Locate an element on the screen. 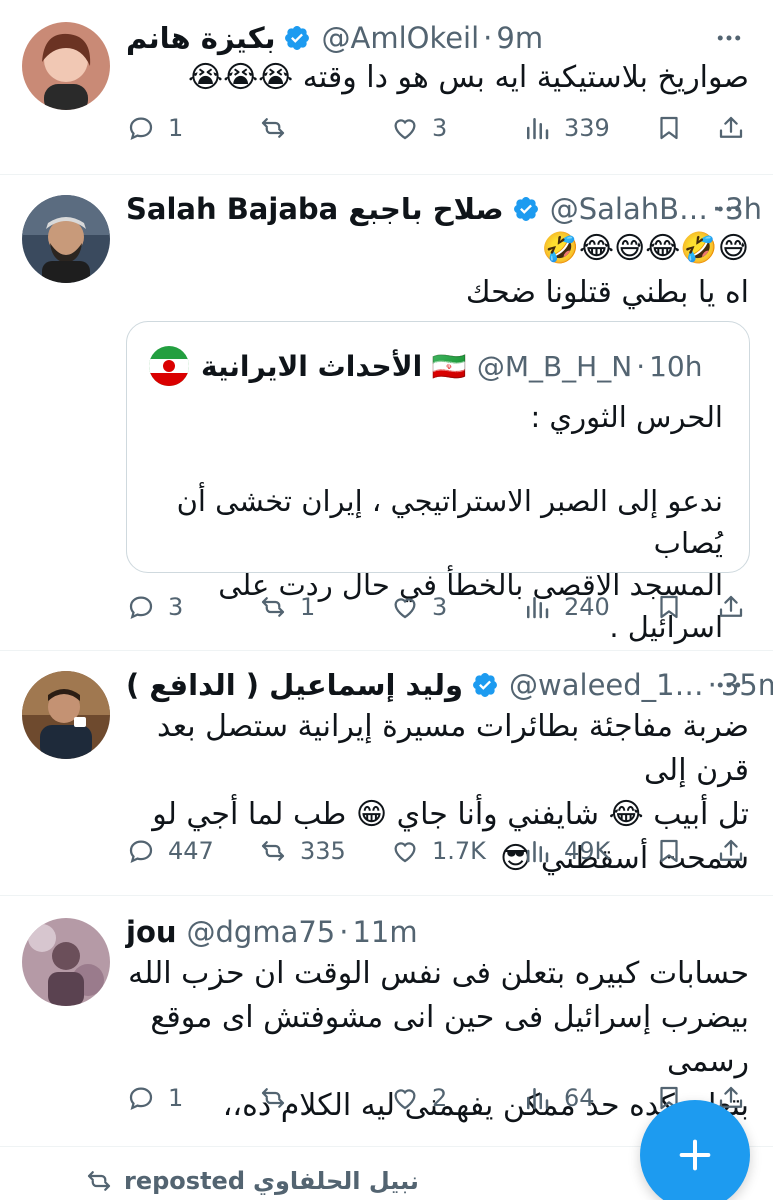 The image size is (773, 1200). retweet-count: 335 is located at coordinates (323, 851).